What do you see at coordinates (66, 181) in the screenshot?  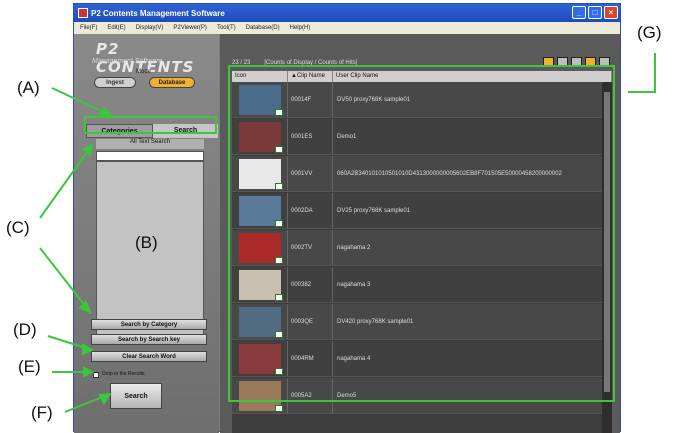 I see `line-c-top` at bounding box center [66, 181].